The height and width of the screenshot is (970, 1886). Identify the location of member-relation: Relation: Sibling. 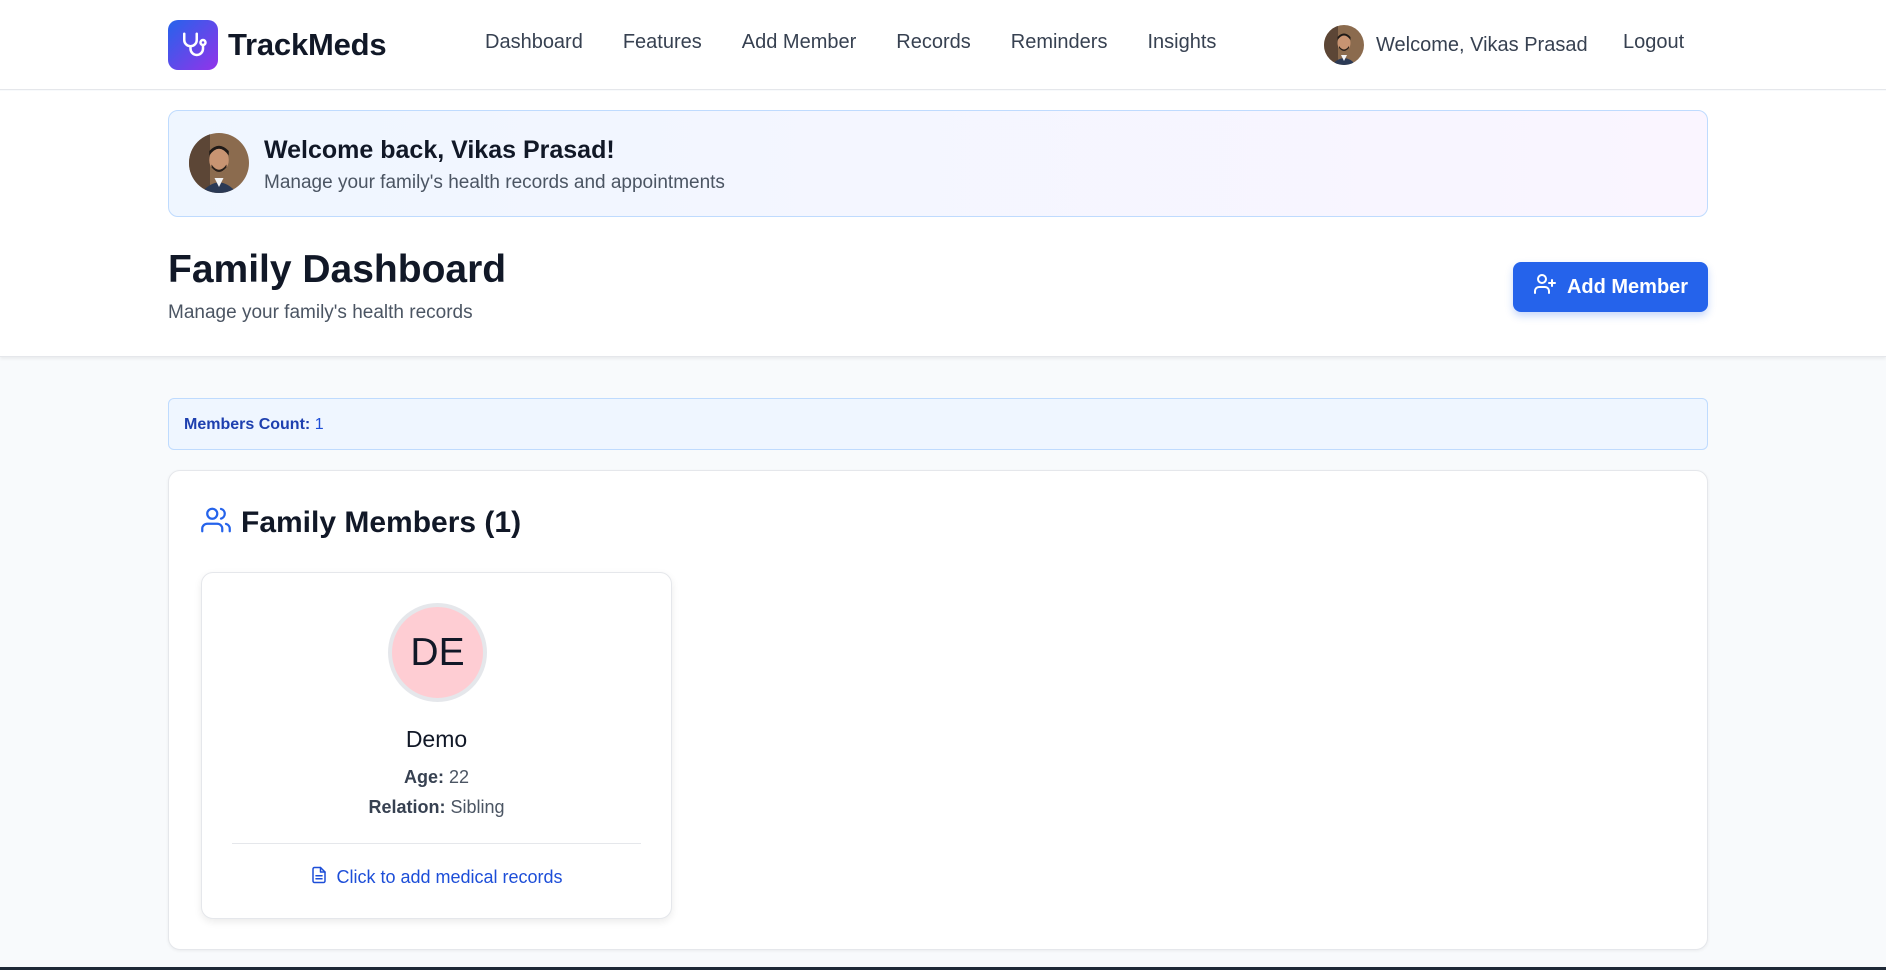
(436, 807).